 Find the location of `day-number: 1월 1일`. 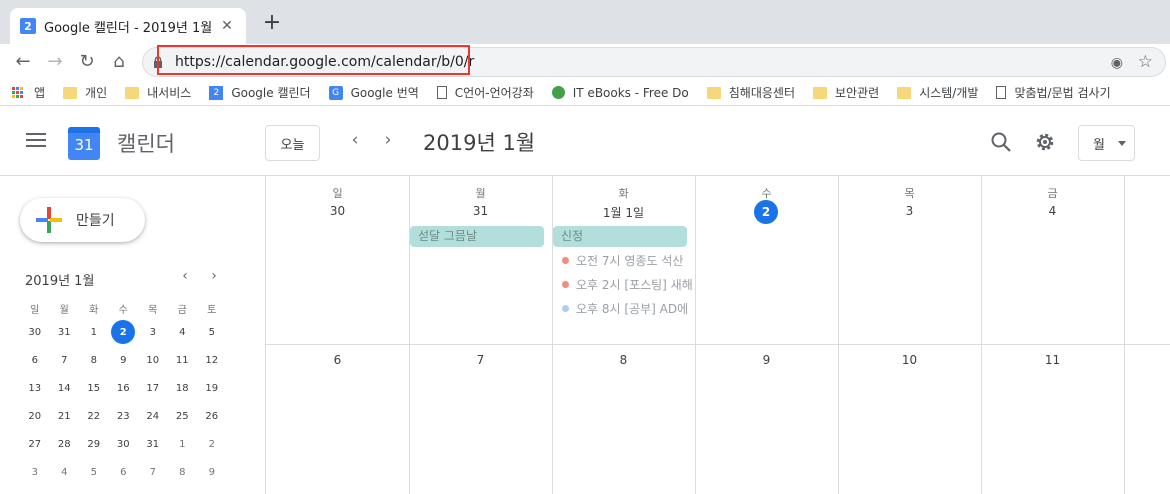

day-number: 1월 1일 is located at coordinates (623, 212).